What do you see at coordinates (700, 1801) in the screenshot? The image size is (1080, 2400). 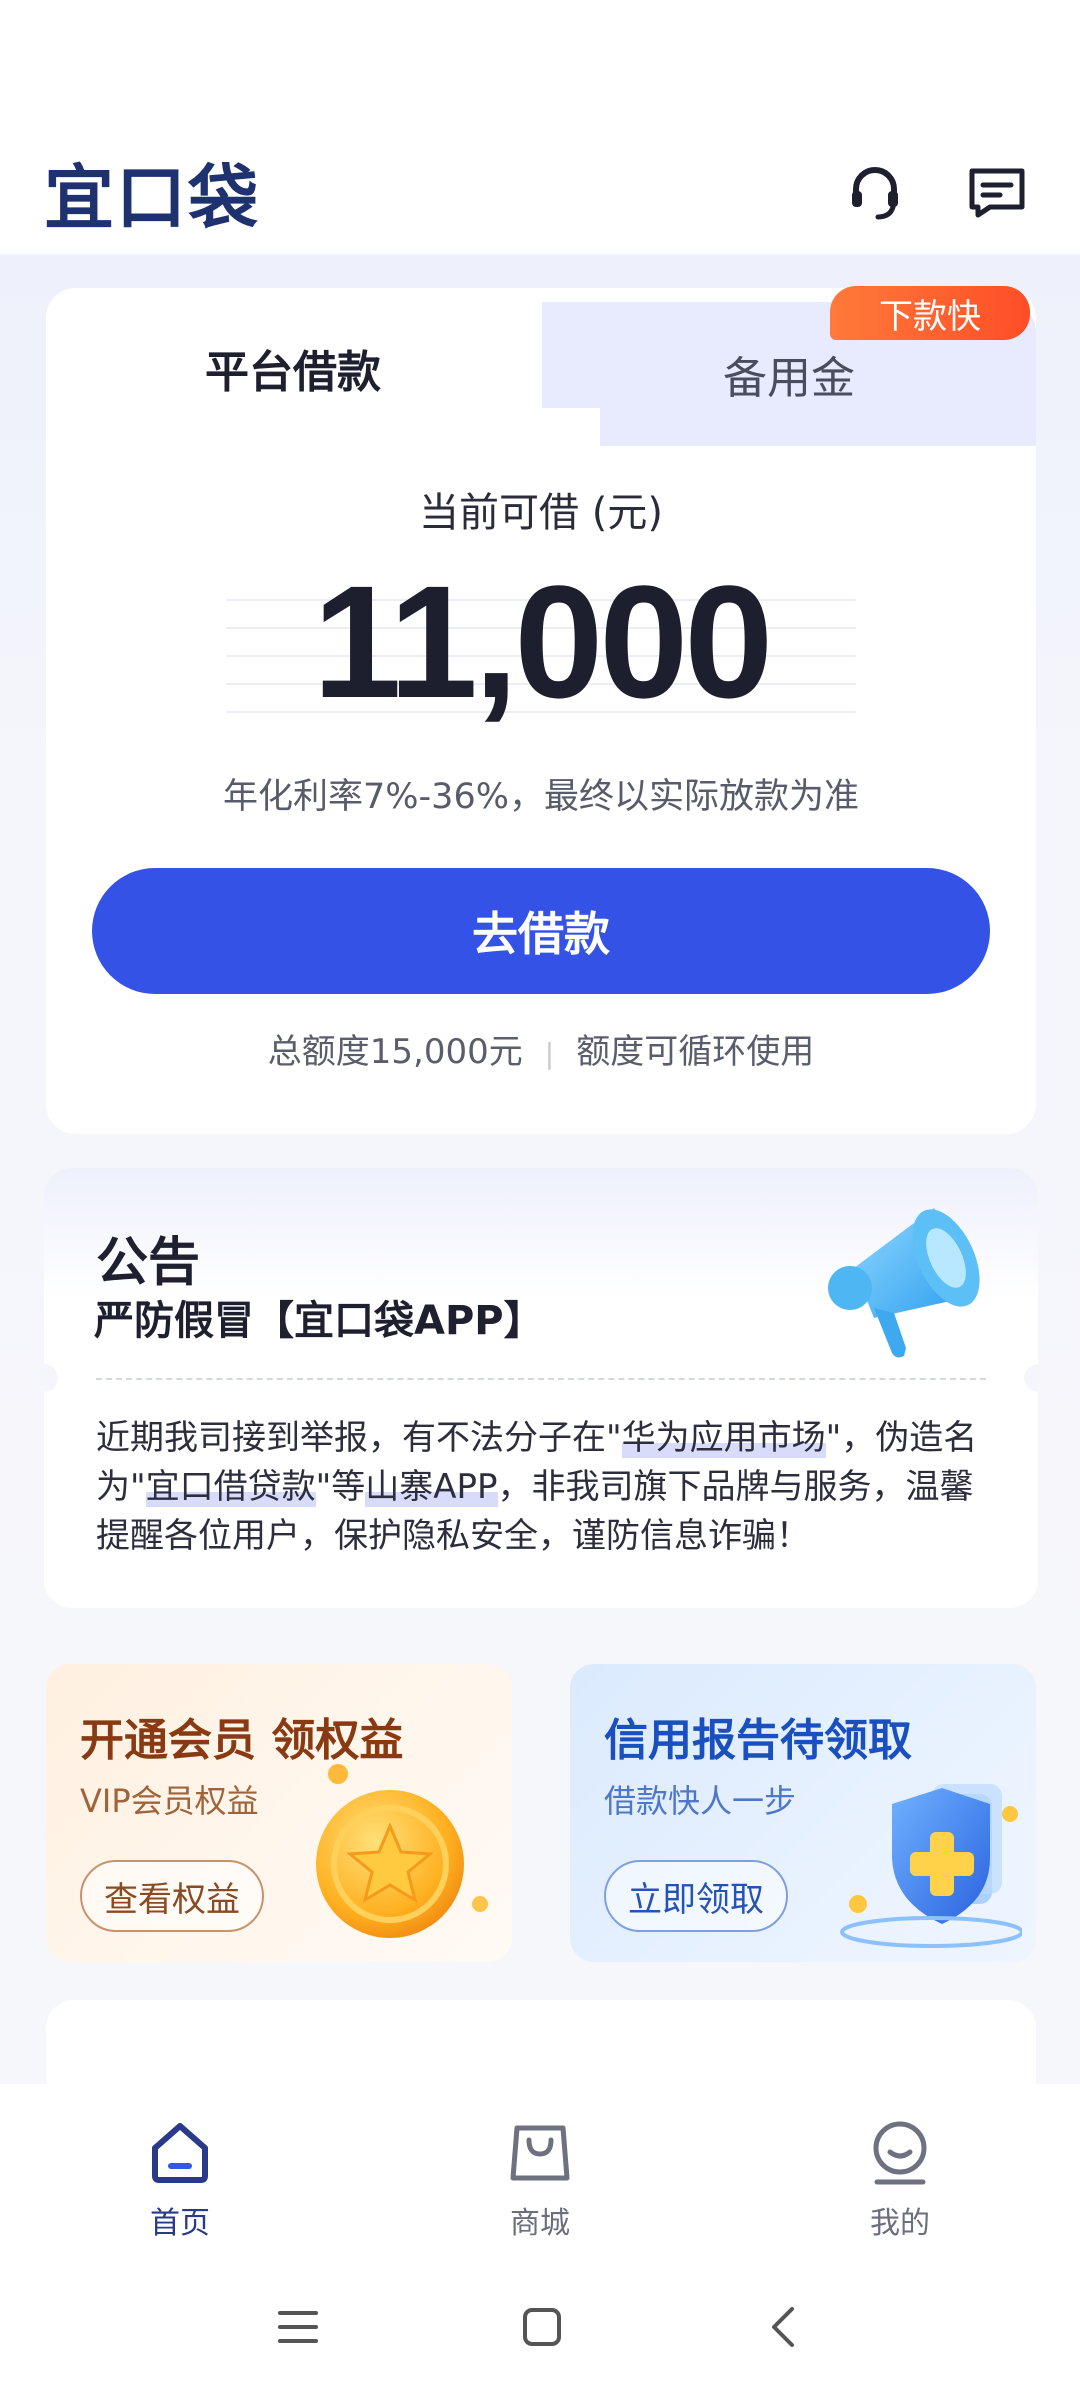 I see `credit-promo-subtitle: 借款快人一步` at bounding box center [700, 1801].